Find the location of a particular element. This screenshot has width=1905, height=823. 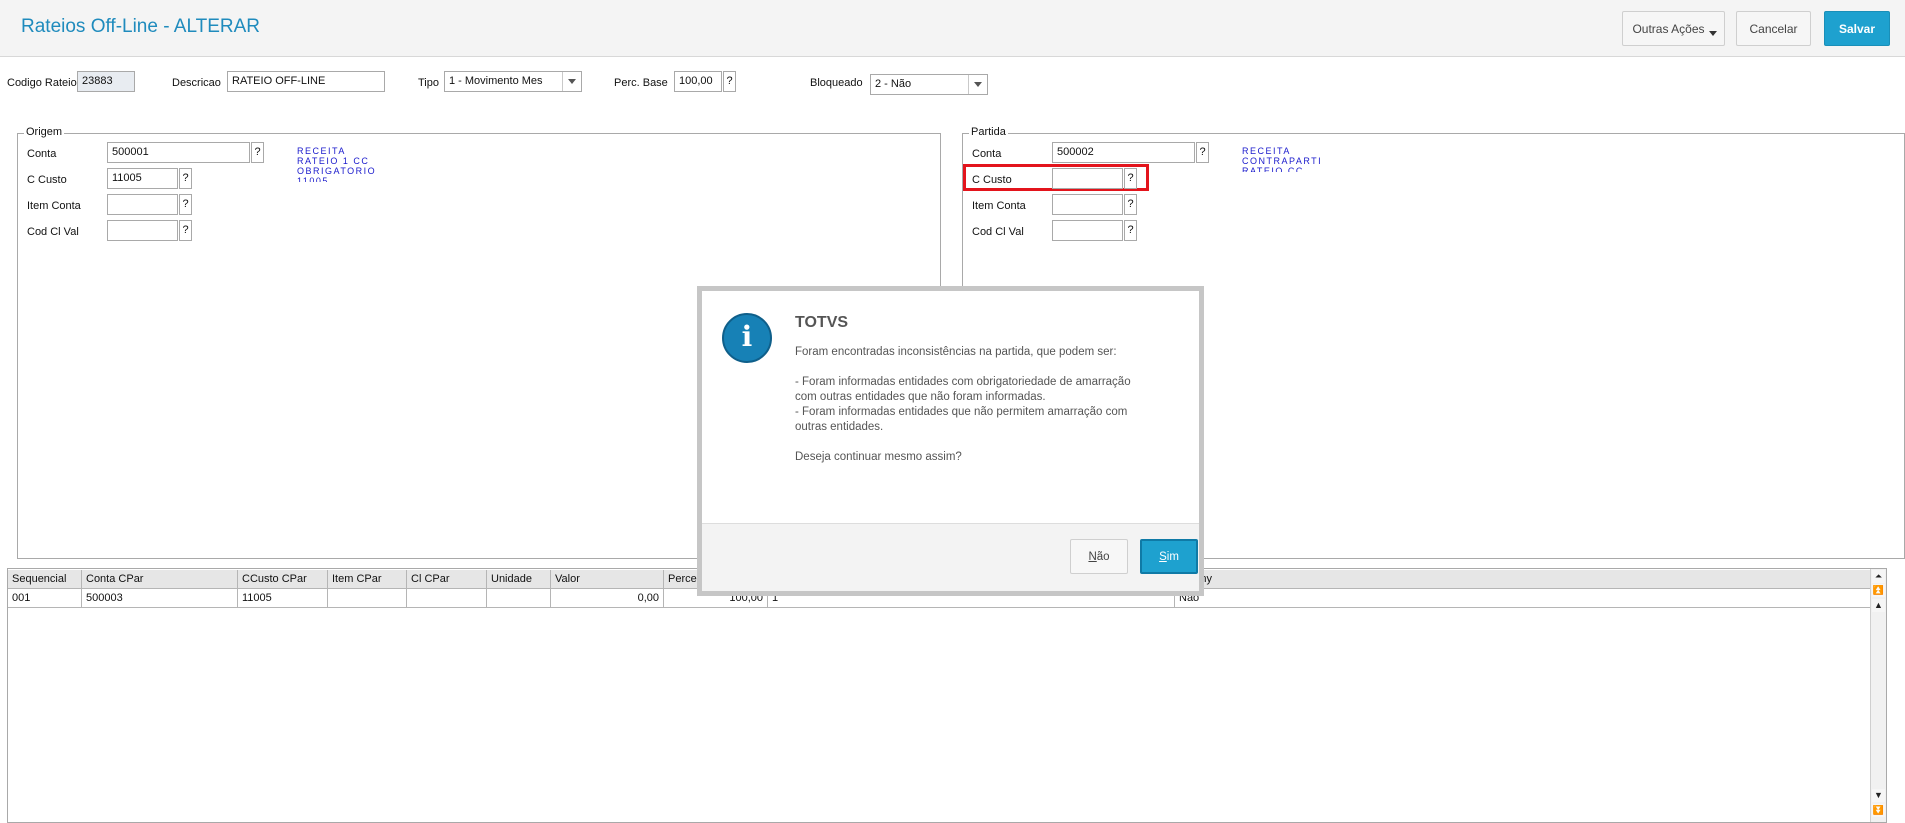

cancel-label: Cancelar is located at coordinates (1773, 28).